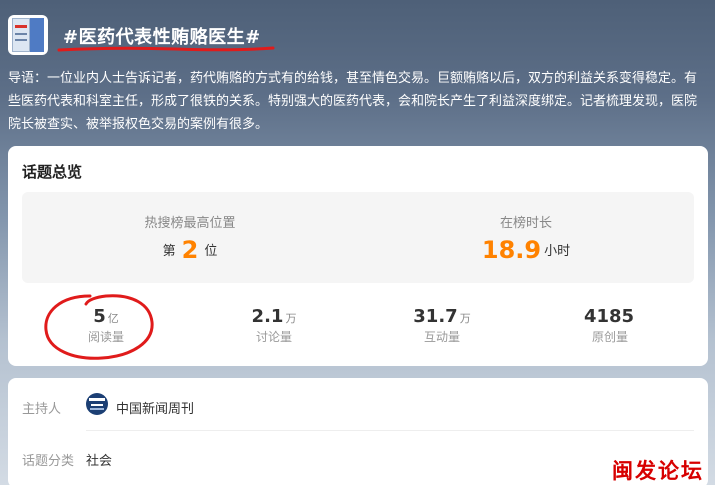 The image size is (715, 485). What do you see at coordinates (155, 407) in the screenshot?
I see `host-name: 中国新闻周刊` at bounding box center [155, 407].